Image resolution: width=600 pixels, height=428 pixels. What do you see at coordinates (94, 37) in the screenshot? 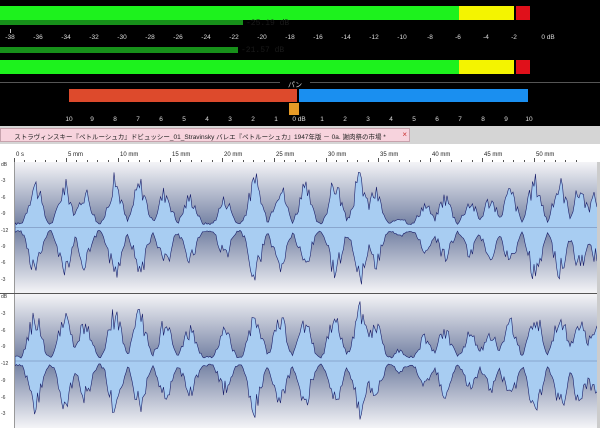
I see `db-scale-label: -32` at bounding box center [94, 37].